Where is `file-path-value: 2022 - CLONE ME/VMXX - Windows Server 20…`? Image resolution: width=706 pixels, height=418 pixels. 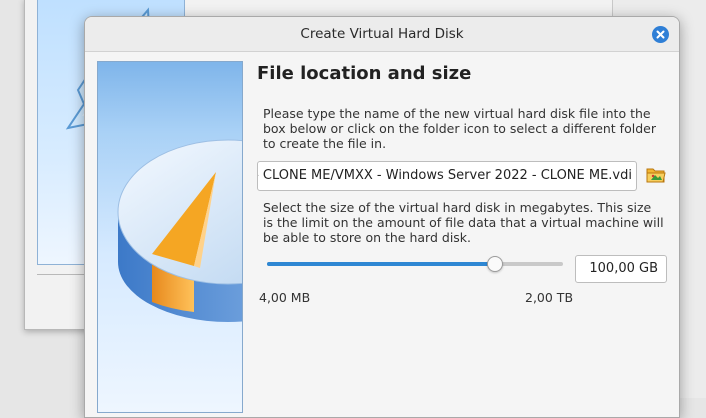
file-path-value: 2022 - CLONE ME/VMXX - Windows Server 20… is located at coordinates (444, 175).